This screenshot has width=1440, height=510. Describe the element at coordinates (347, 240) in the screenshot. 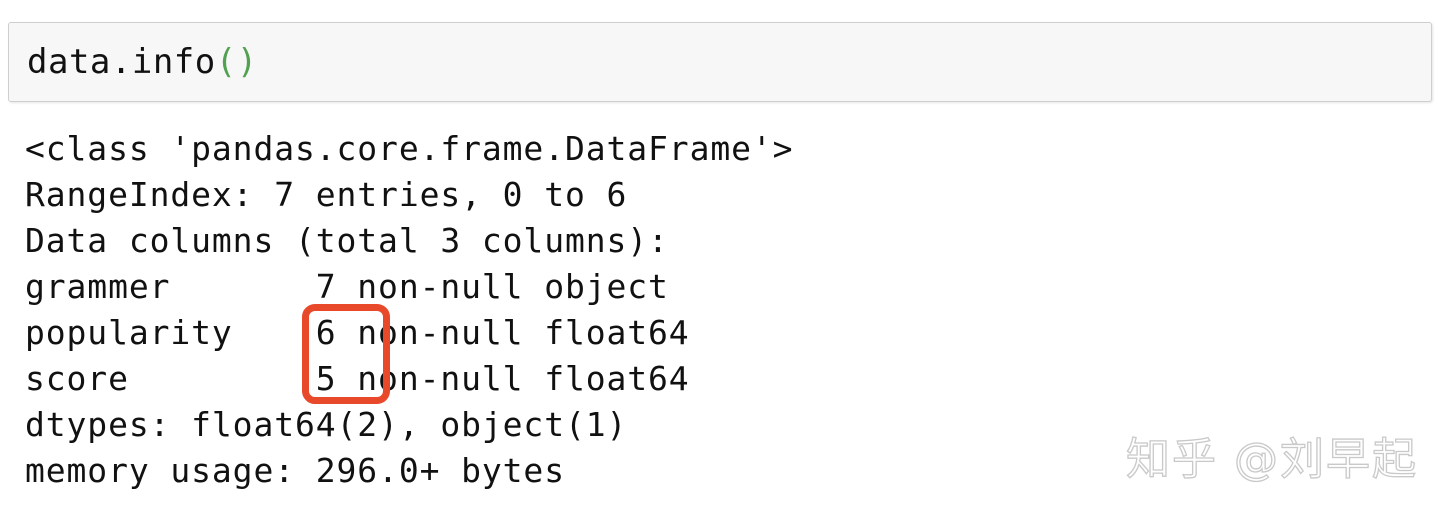

I see `output-line: Data columns (total 3 columns):` at that location.